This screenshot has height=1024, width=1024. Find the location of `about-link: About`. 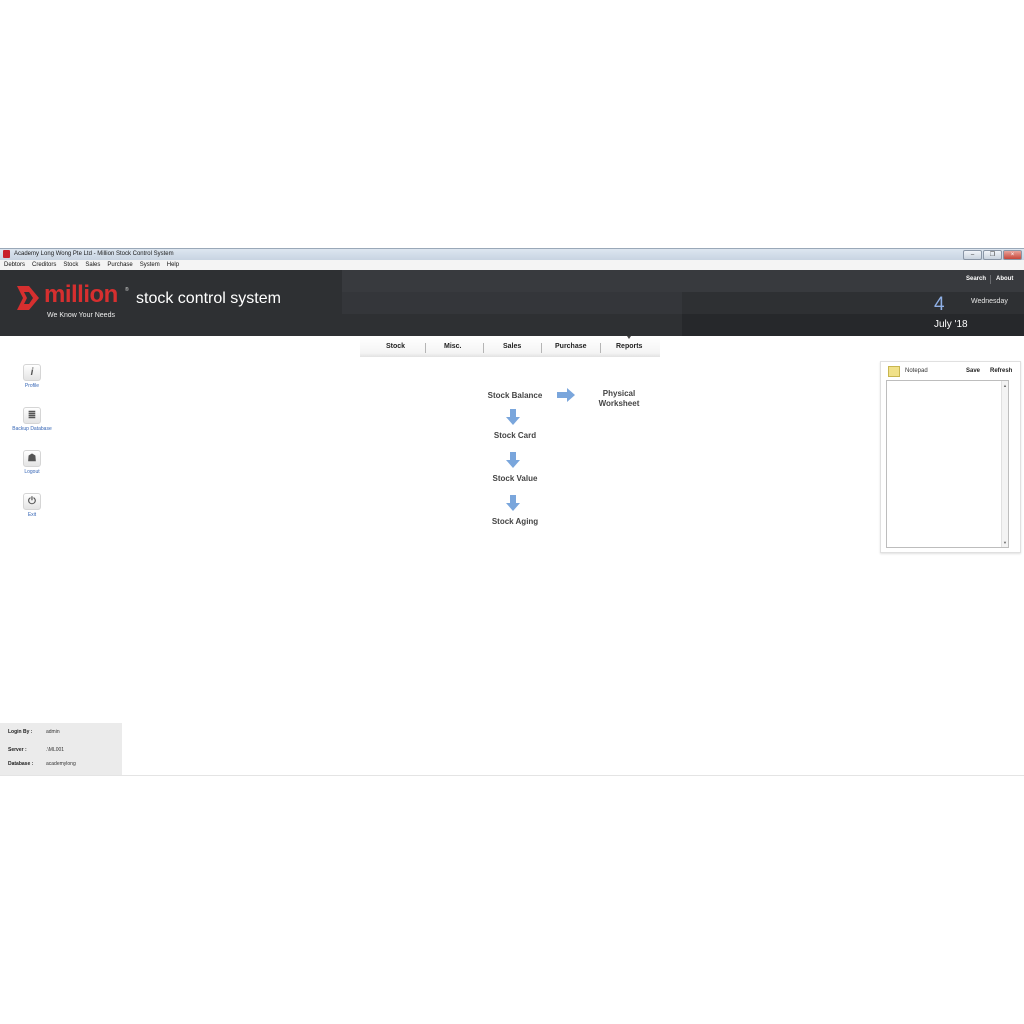

about-link: About is located at coordinates (1004, 279).